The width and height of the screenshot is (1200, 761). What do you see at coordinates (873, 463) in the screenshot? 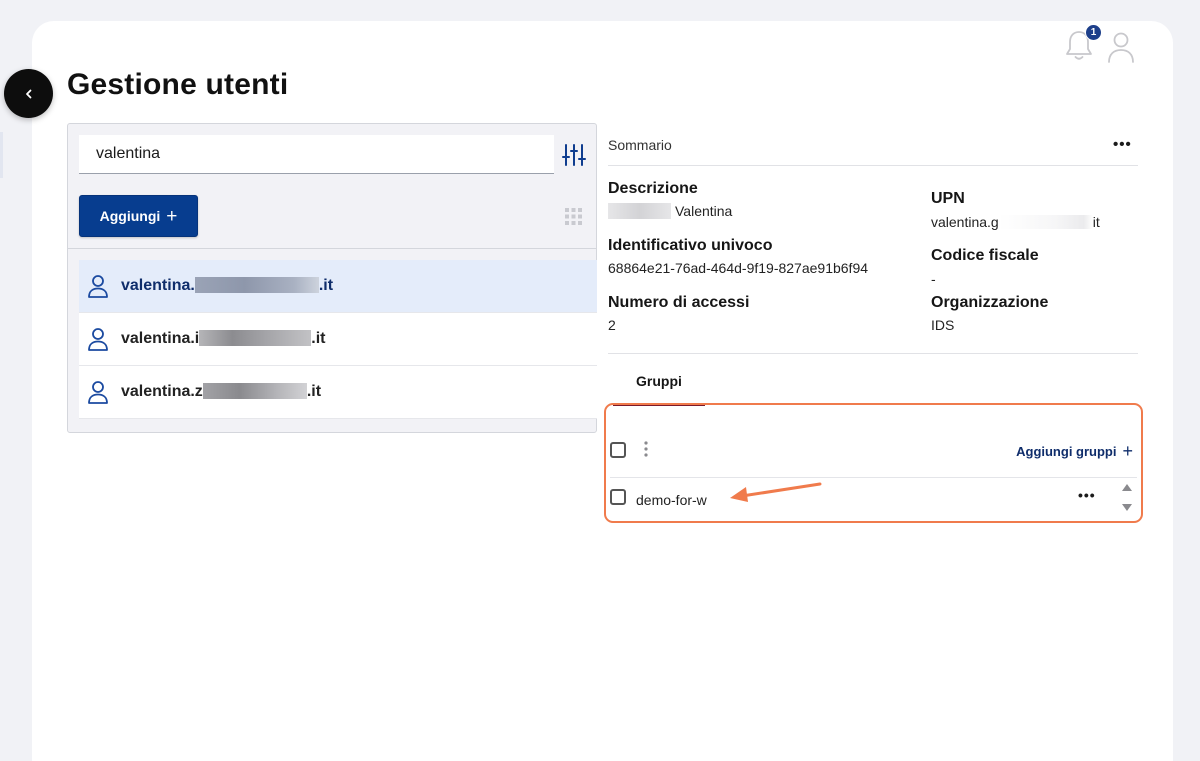
I see `groups-table: Aggiungi gruppi + demo-for-w •••` at bounding box center [873, 463].